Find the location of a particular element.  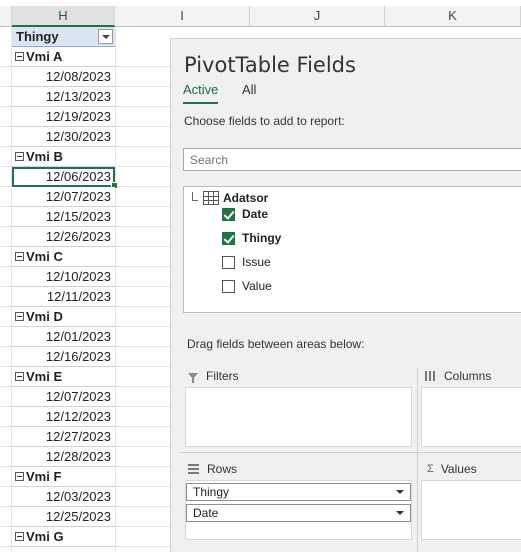

pivot-date-cell: 12/28/2023 is located at coordinates (63, 457).